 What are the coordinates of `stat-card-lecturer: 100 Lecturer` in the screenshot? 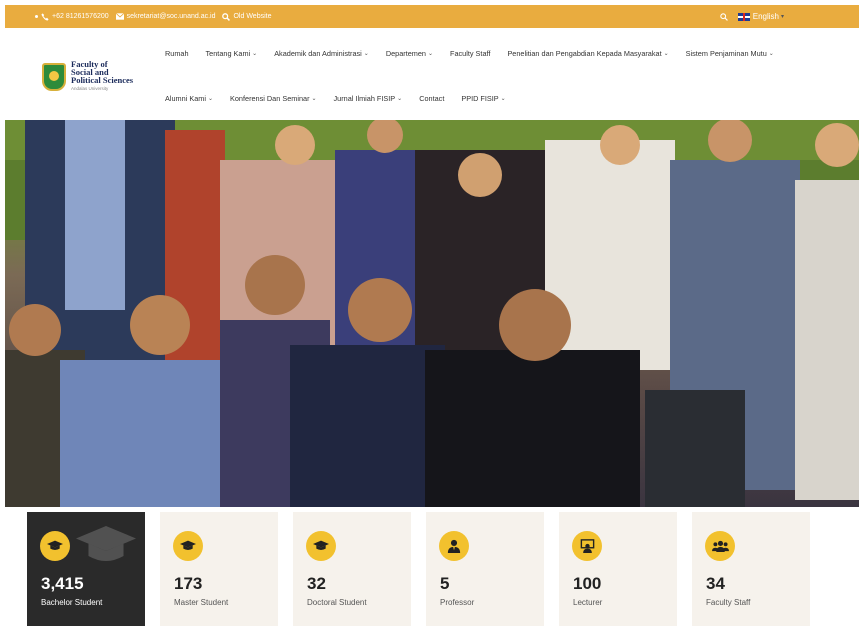 It's located at (618, 569).